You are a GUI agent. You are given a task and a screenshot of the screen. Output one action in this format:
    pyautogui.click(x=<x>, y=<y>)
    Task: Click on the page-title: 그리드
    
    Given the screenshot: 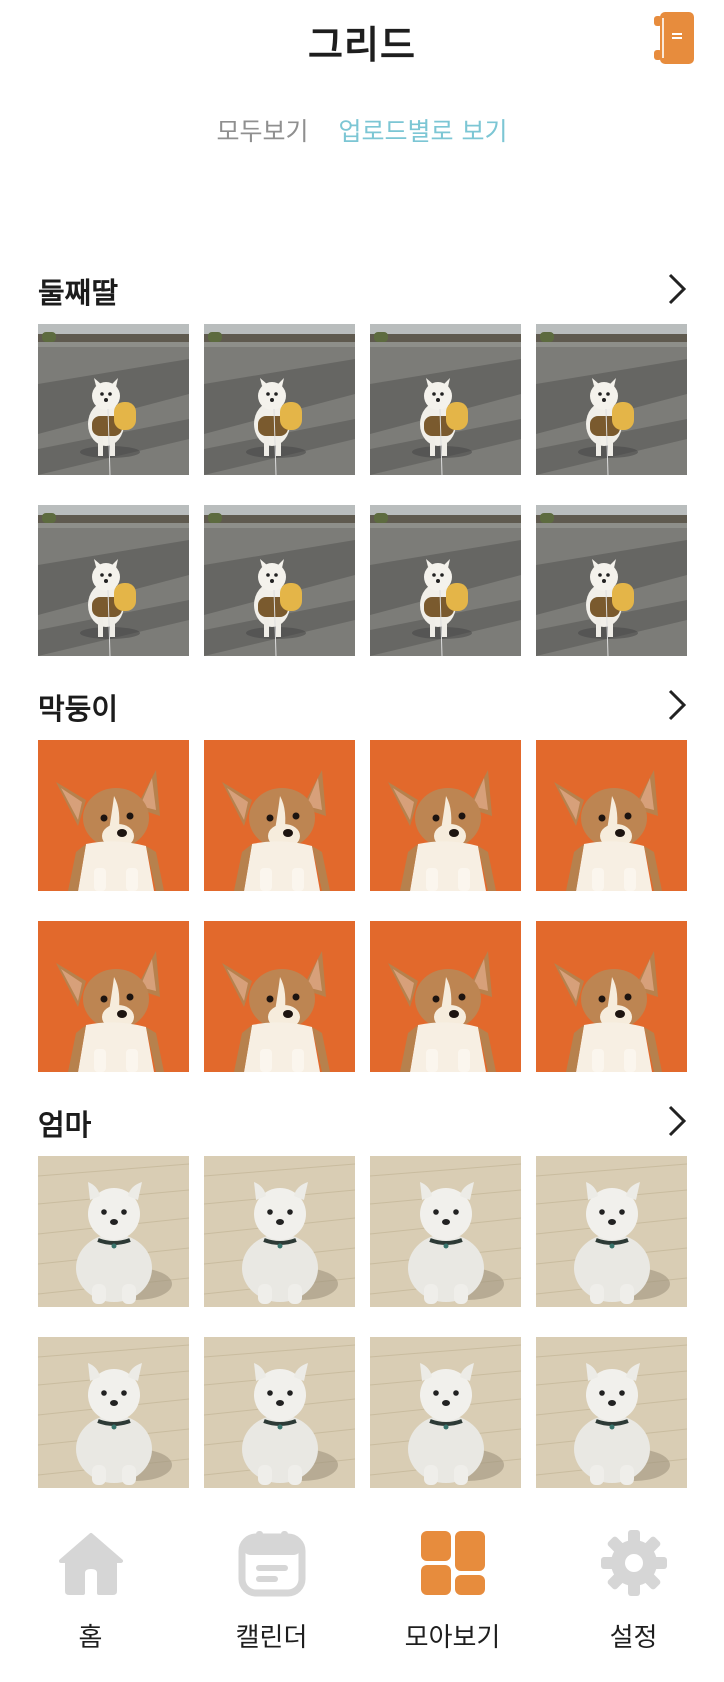 What is the action you would take?
    pyautogui.click(x=362, y=45)
    